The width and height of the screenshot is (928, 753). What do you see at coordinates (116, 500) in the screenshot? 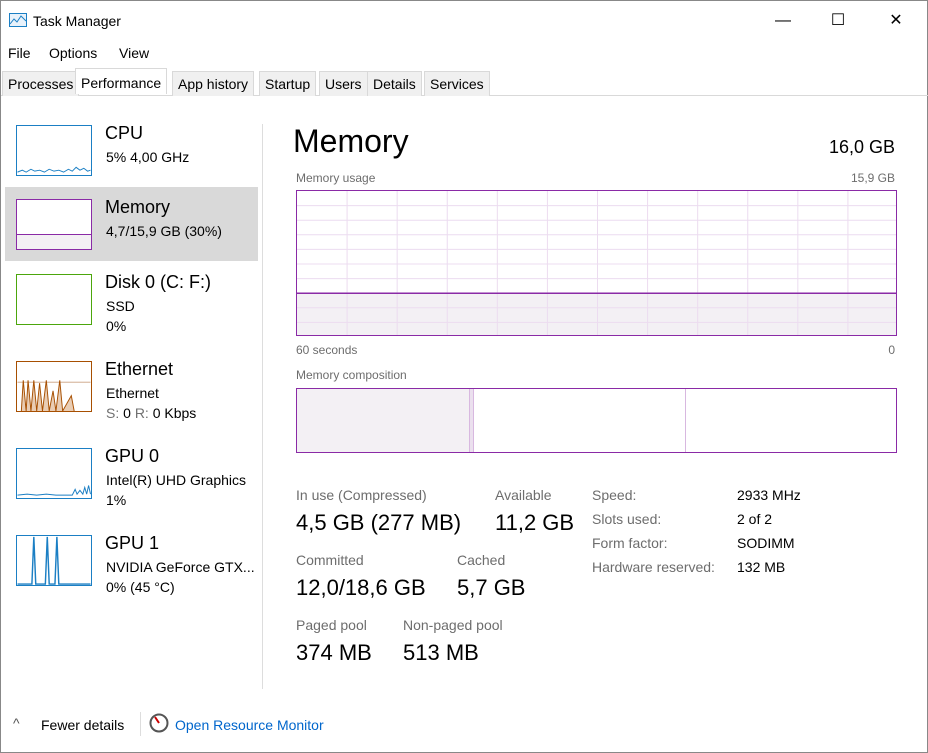
I see `sidebar-gpu0-usage: 1%` at bounding box center [116, 500].